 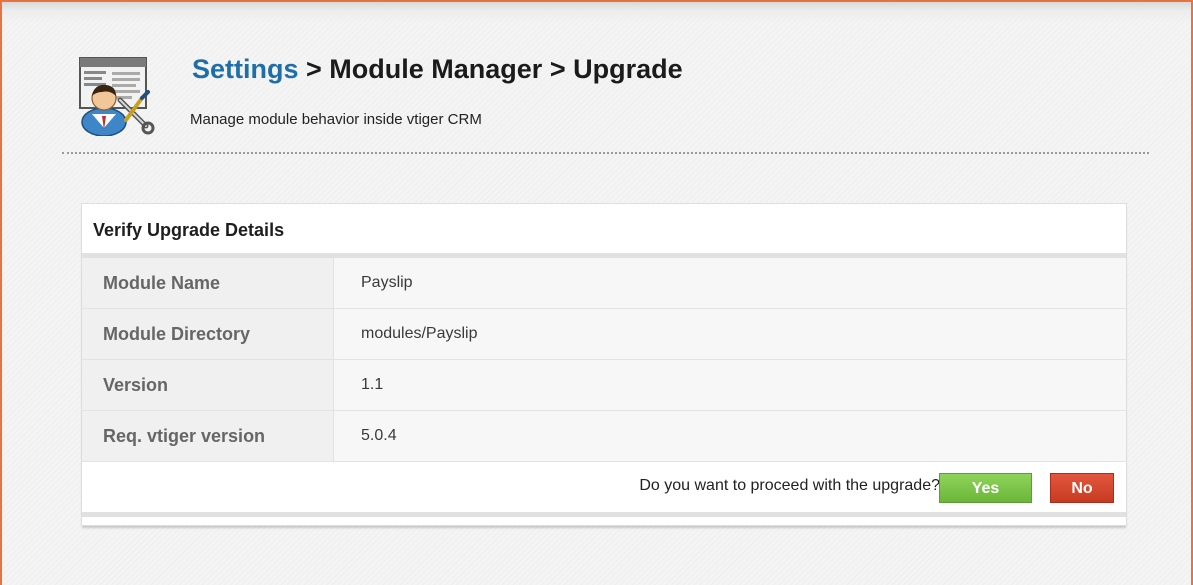 I want to click on module-directory-value: modules/Payslip, so click(x=730, y=334).